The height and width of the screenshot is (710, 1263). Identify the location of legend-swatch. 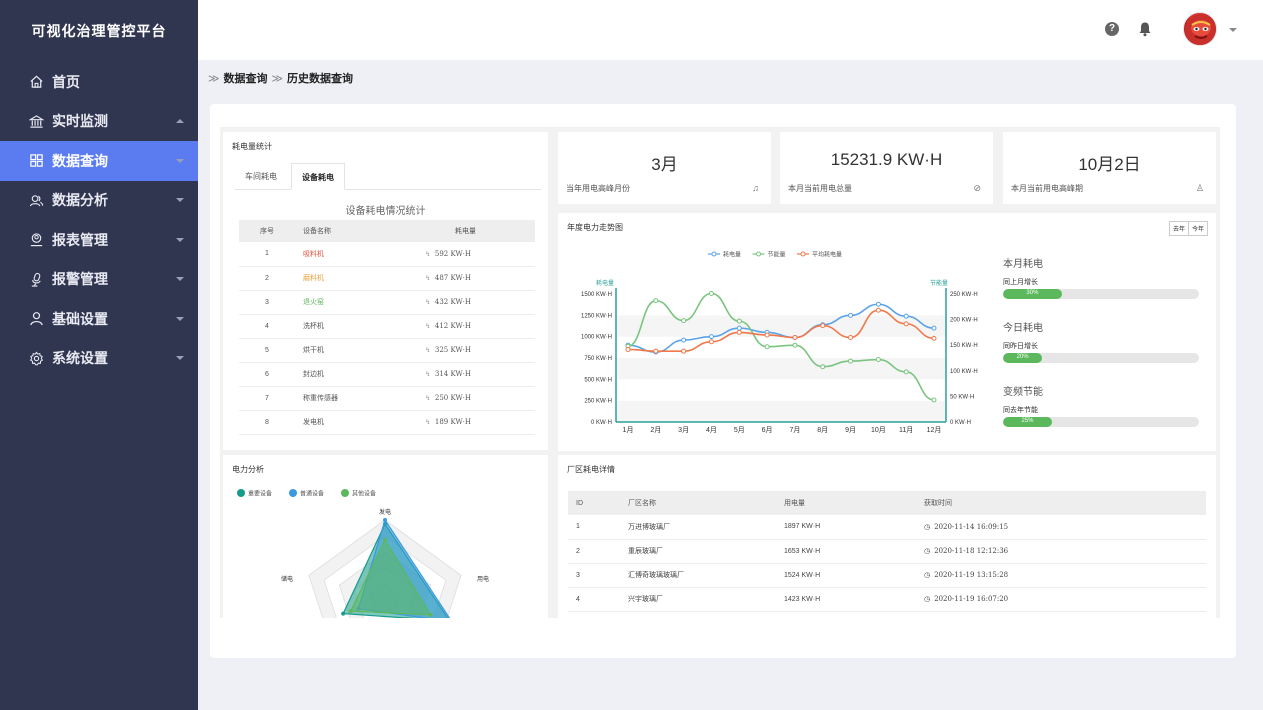
(345, 493).